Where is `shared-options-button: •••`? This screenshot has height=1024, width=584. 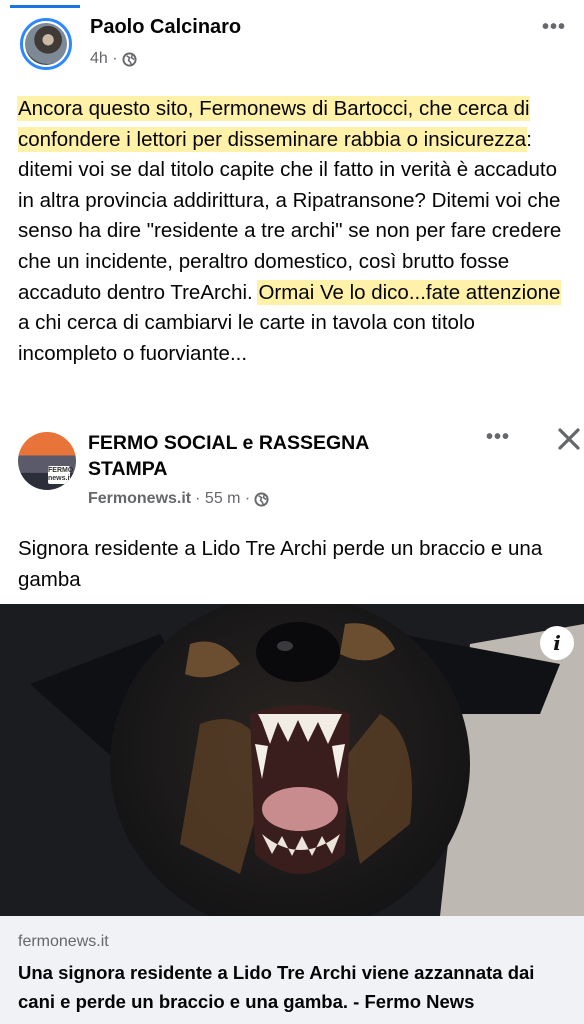
shared-options-button: ••• is located at coordinates (498, 437).